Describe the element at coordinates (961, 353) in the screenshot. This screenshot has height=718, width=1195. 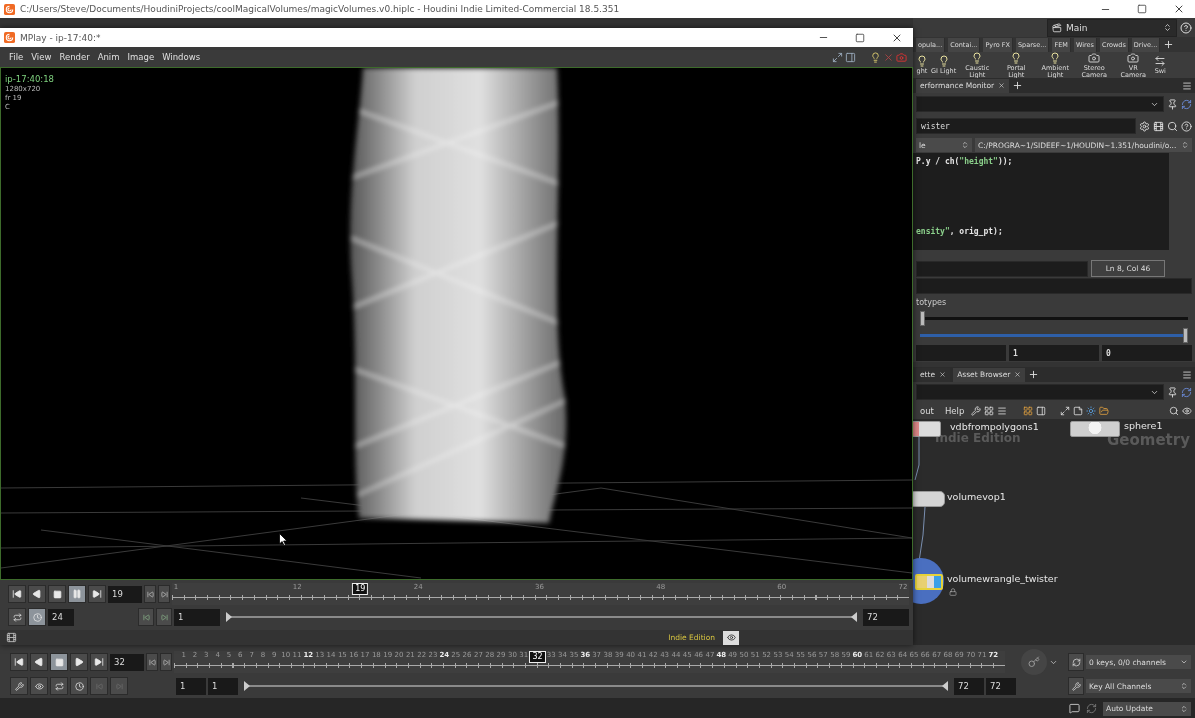
I see `value-field` at that location.